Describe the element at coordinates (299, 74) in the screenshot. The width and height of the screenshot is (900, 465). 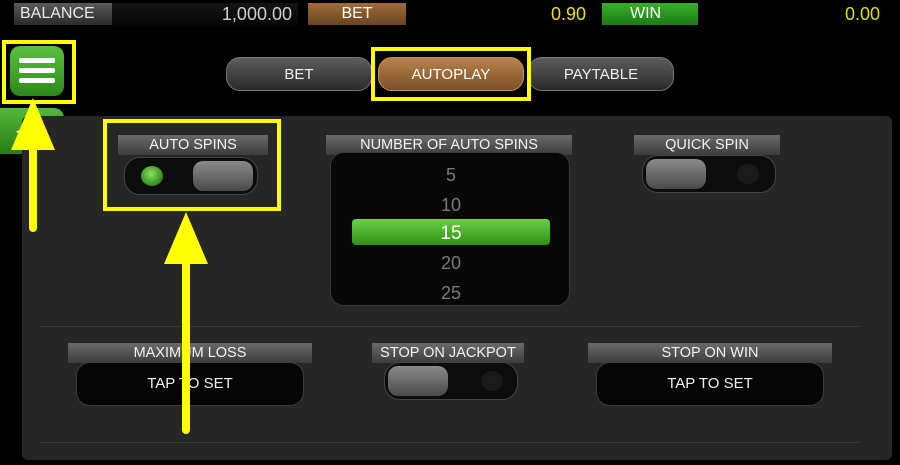
I see `tab-bet: BET` at that location.